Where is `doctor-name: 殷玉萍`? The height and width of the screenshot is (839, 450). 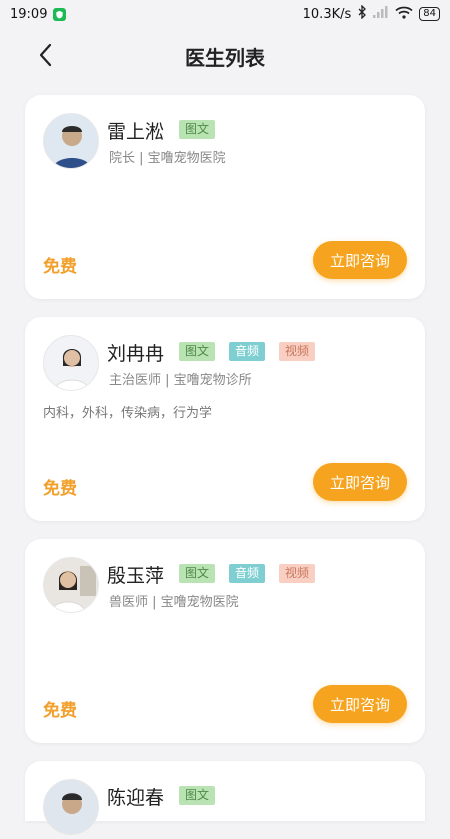 doctor-name: 殷玉萍 is located at coordinates (136, 576).